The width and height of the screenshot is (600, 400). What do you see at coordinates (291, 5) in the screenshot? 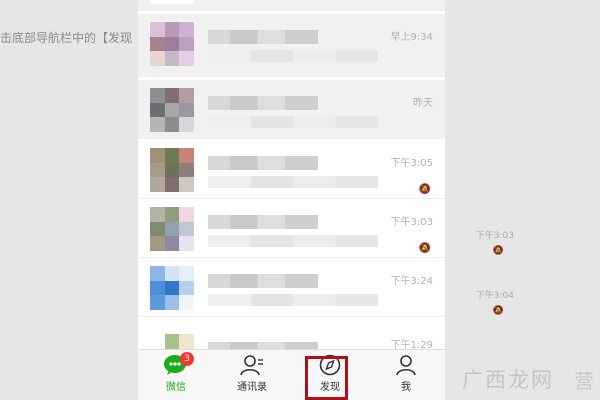
I see `chat-row` at bounding box center [291, 5].